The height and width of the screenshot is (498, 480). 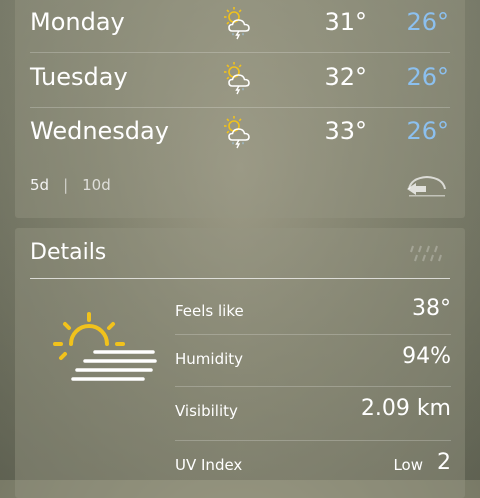 I want to click on forecast-row: Tuesday 32° 26°, so click(x=240, y=80).